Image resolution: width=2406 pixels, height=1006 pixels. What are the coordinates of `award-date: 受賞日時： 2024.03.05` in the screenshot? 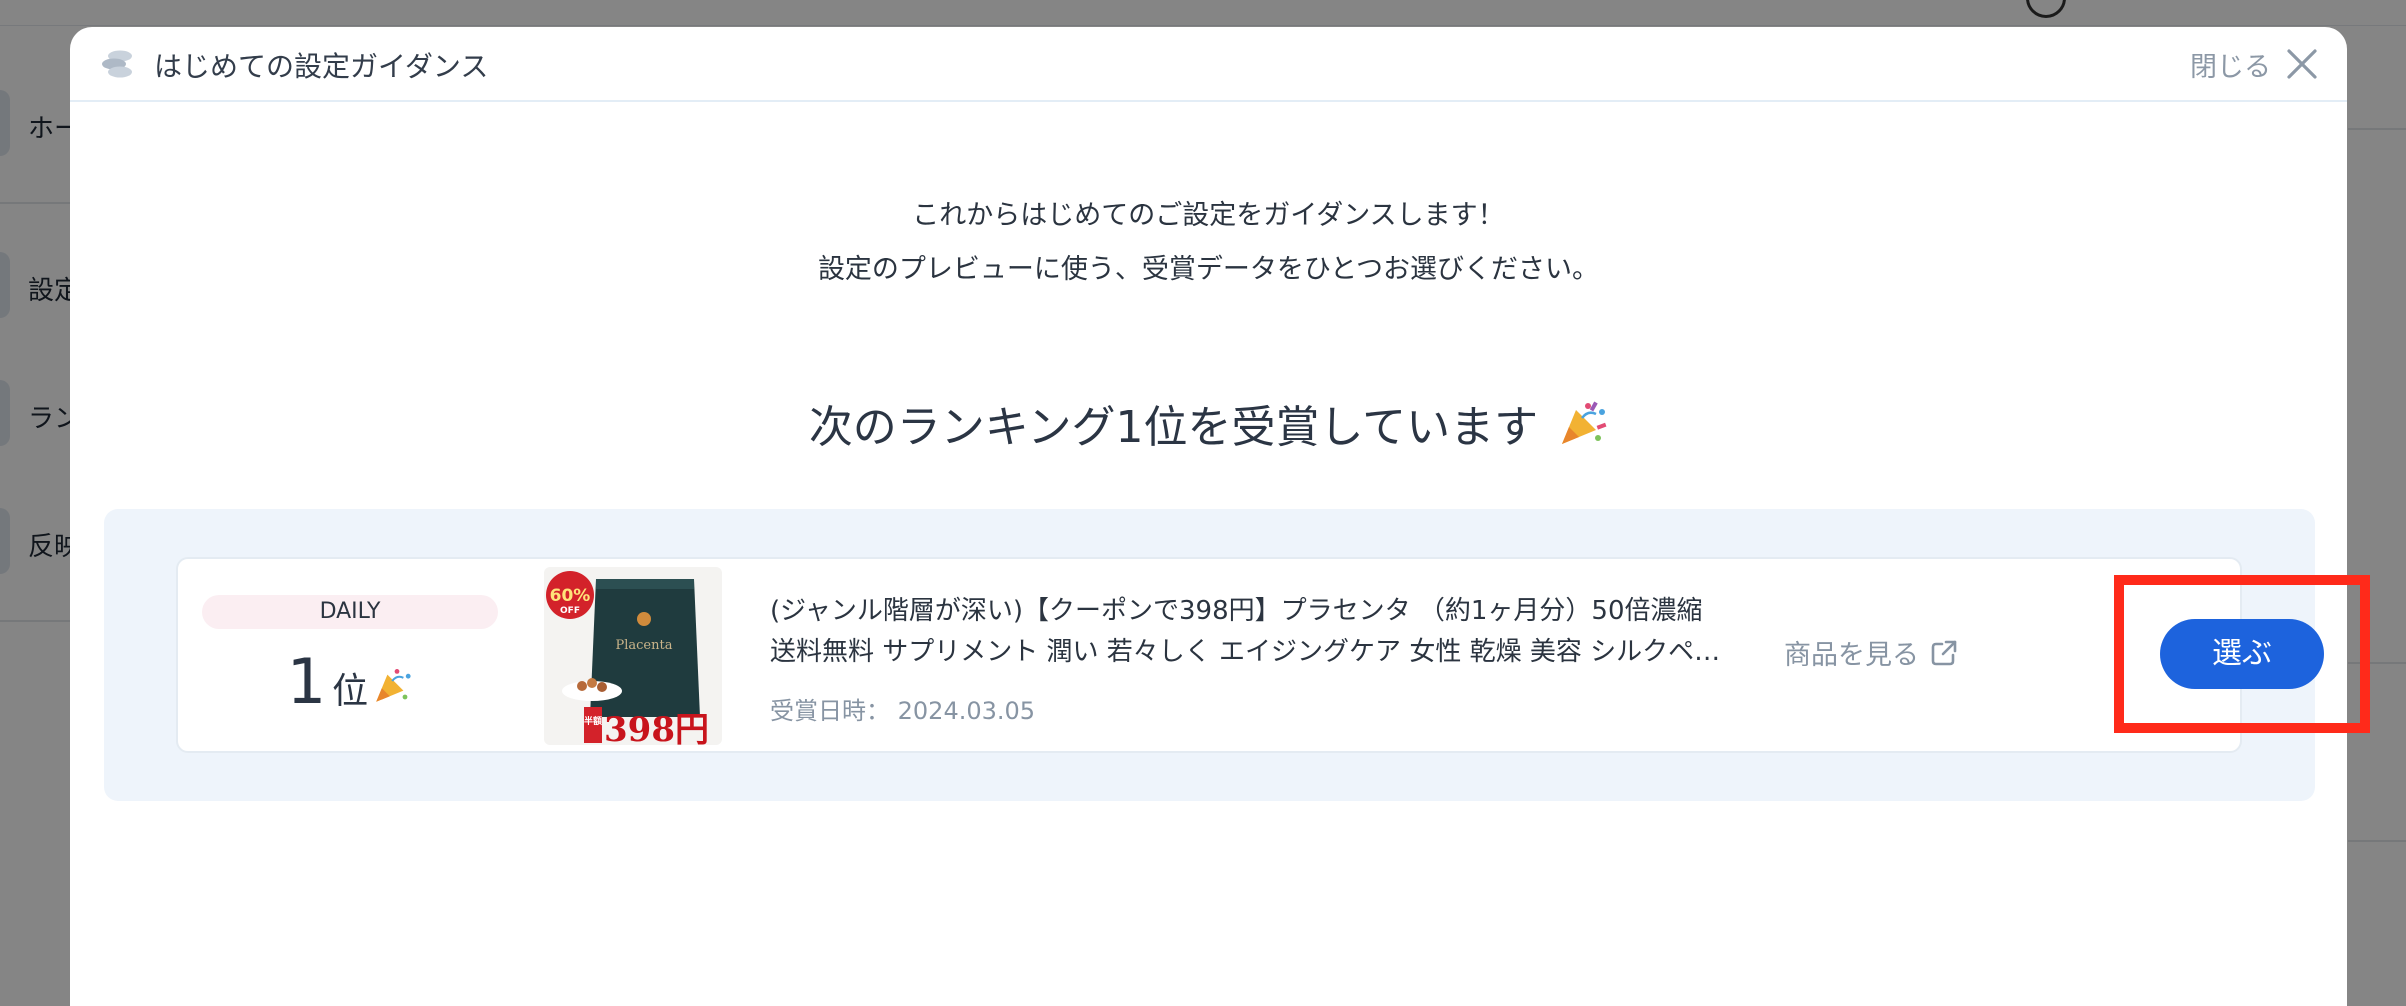 It's located at (902, 708).